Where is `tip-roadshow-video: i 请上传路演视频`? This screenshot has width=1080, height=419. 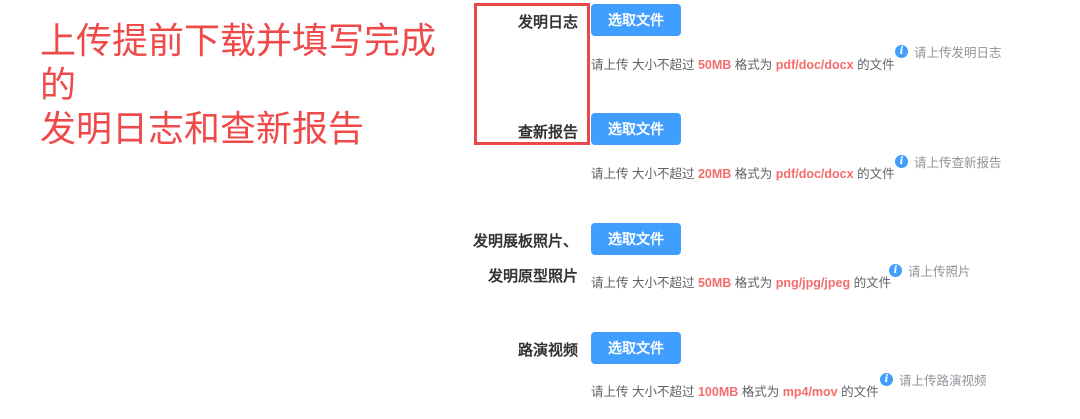 tip-roadshow-video: i 请上传路演视频 is located at coordinates (933, 379).